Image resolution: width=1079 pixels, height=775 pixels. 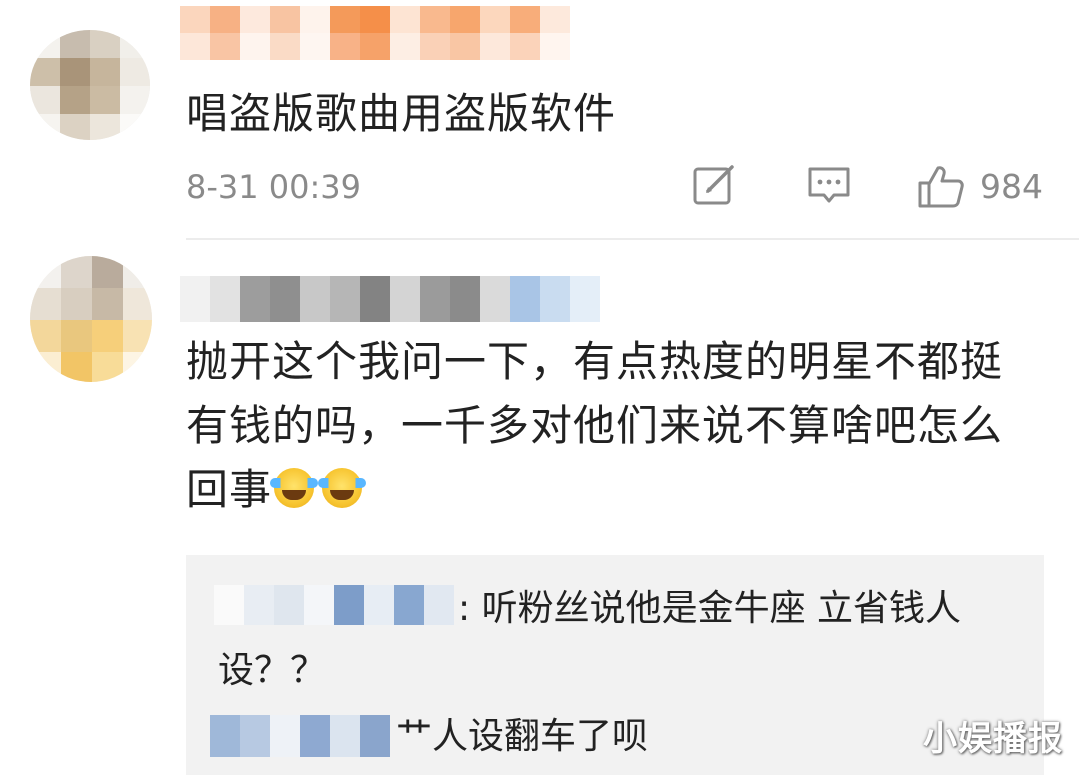 What do you see at coordinates (941, 187) in the screenshot?
I see `thumbs-up-icon` at bounding box center [941, 187].